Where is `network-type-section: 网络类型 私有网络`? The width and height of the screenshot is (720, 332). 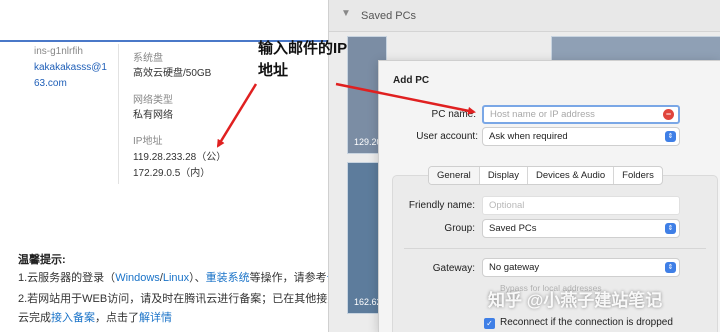 network-type-section: 网络类型 私有网络 is located at coordinates (153, 108).